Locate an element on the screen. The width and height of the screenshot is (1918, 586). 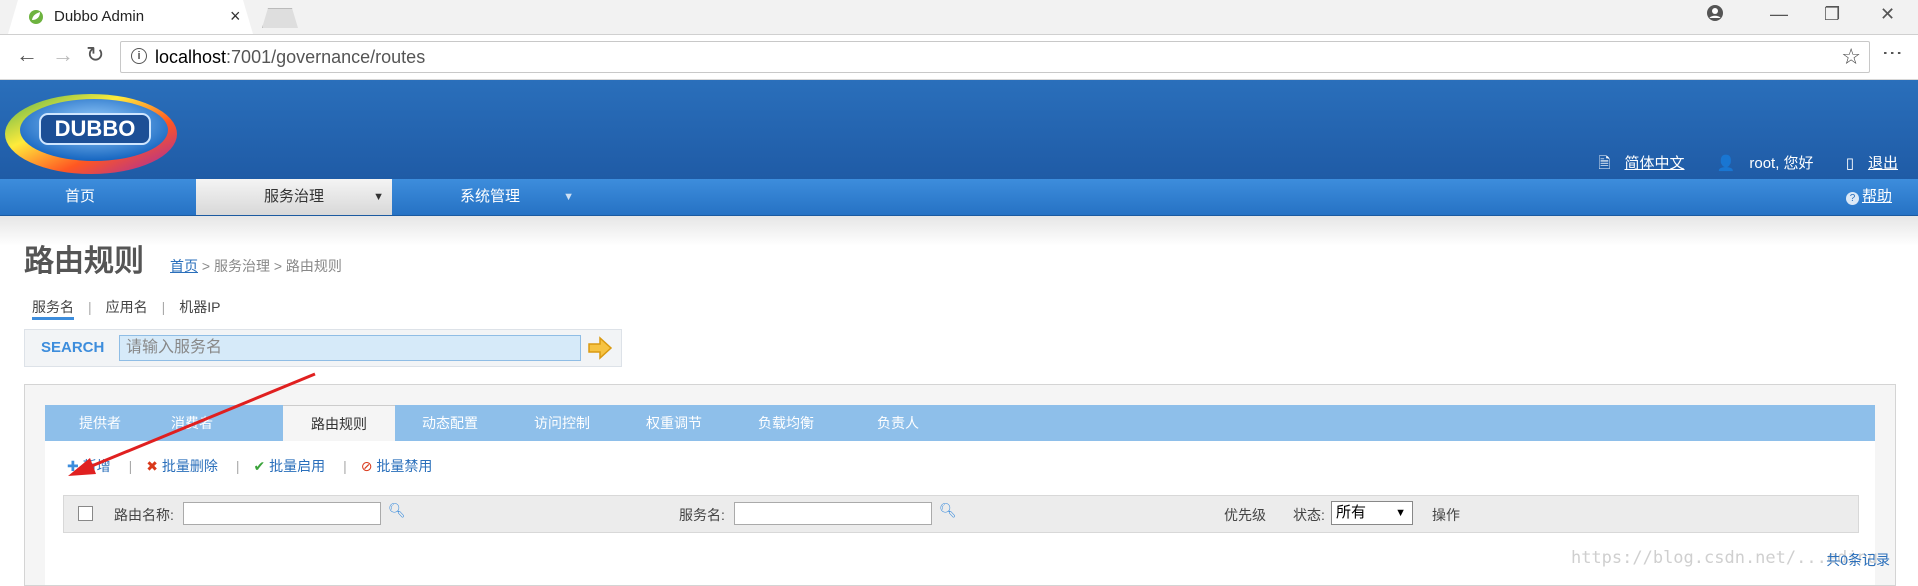
new-tab-button is located at coordinates (280, 18).